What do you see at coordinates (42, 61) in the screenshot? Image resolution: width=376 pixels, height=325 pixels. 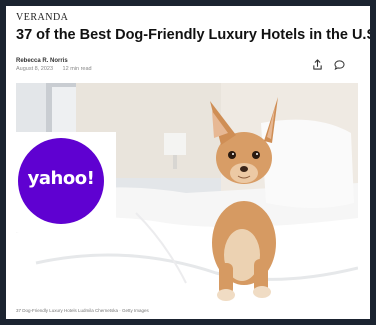 I see `author-name: Rebecca R. Norris` at bounding box center [42, 61].